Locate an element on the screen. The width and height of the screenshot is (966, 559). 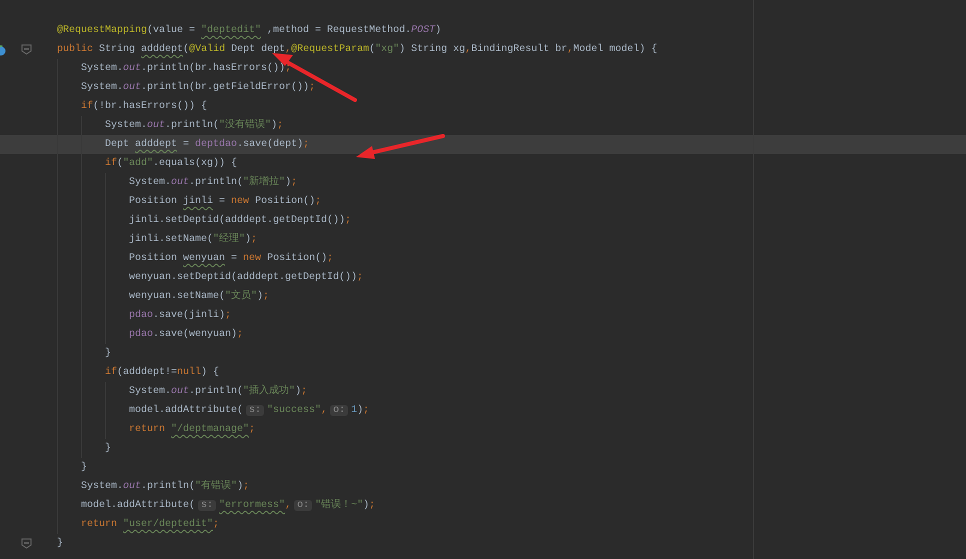
editor-line: System.out.println("有错误"); is located at coordinates (483, 486).